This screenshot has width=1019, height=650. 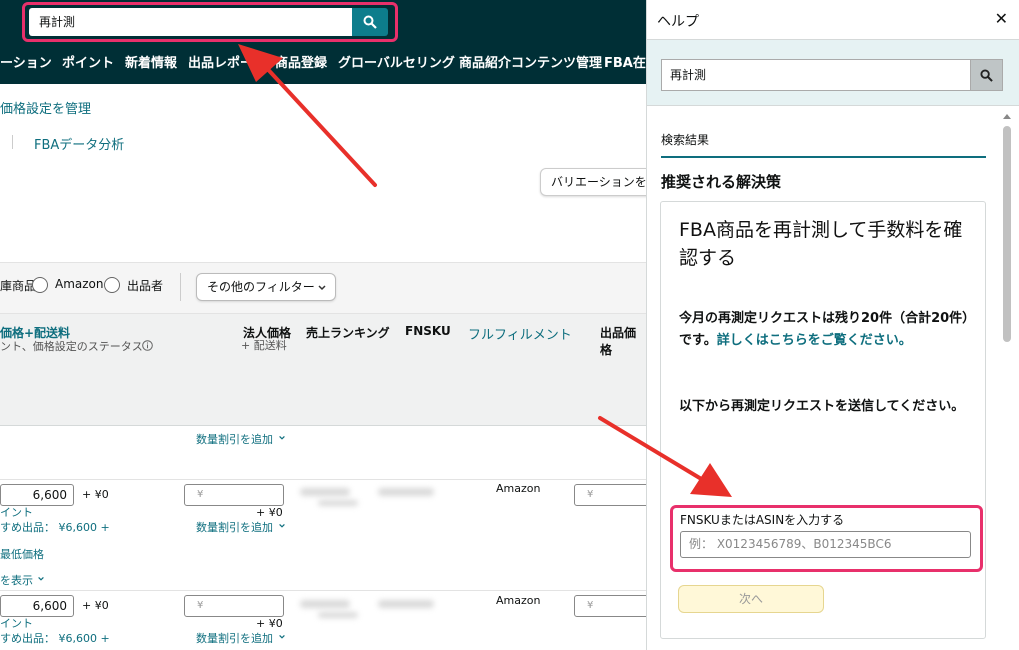 What do you see at coordinates (600, 182) in the screenshot?
I see `variation-button: バリエーションを` at bounding box center [600, 182].